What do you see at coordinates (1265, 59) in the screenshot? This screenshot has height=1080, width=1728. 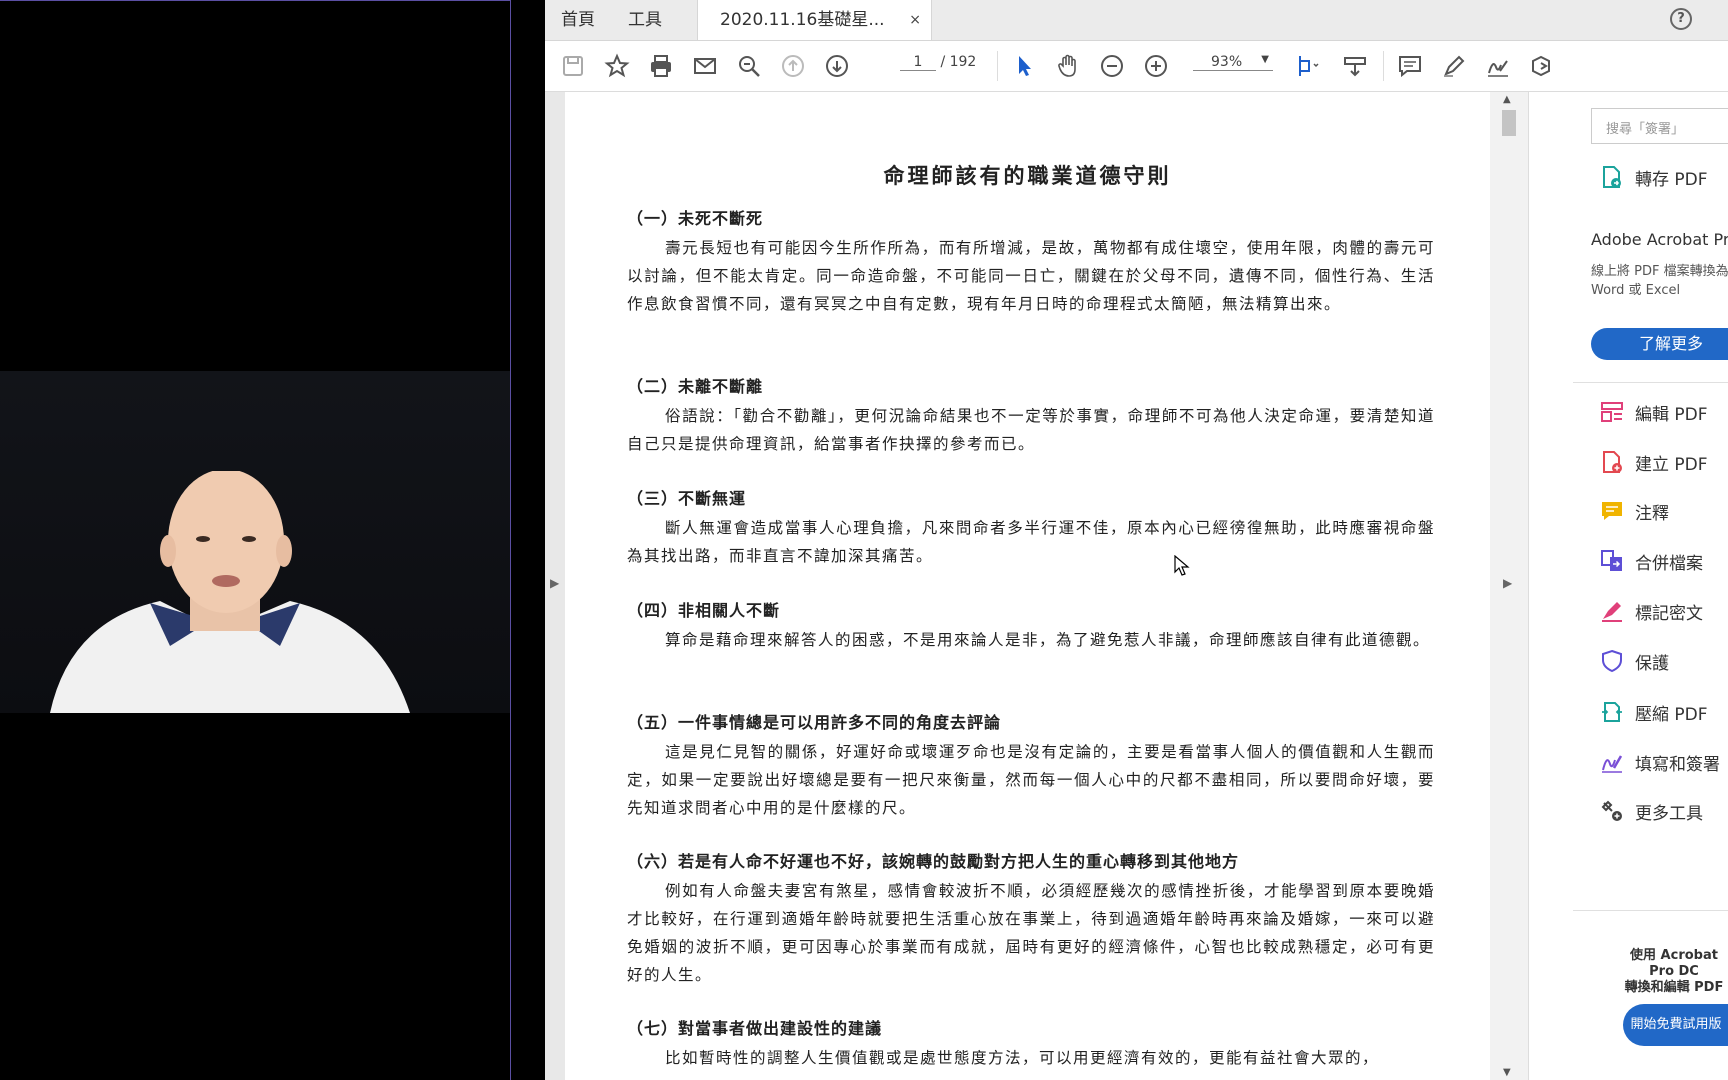 I see `chevron-down-icon: ▼` at bounding box center [1265, 59].